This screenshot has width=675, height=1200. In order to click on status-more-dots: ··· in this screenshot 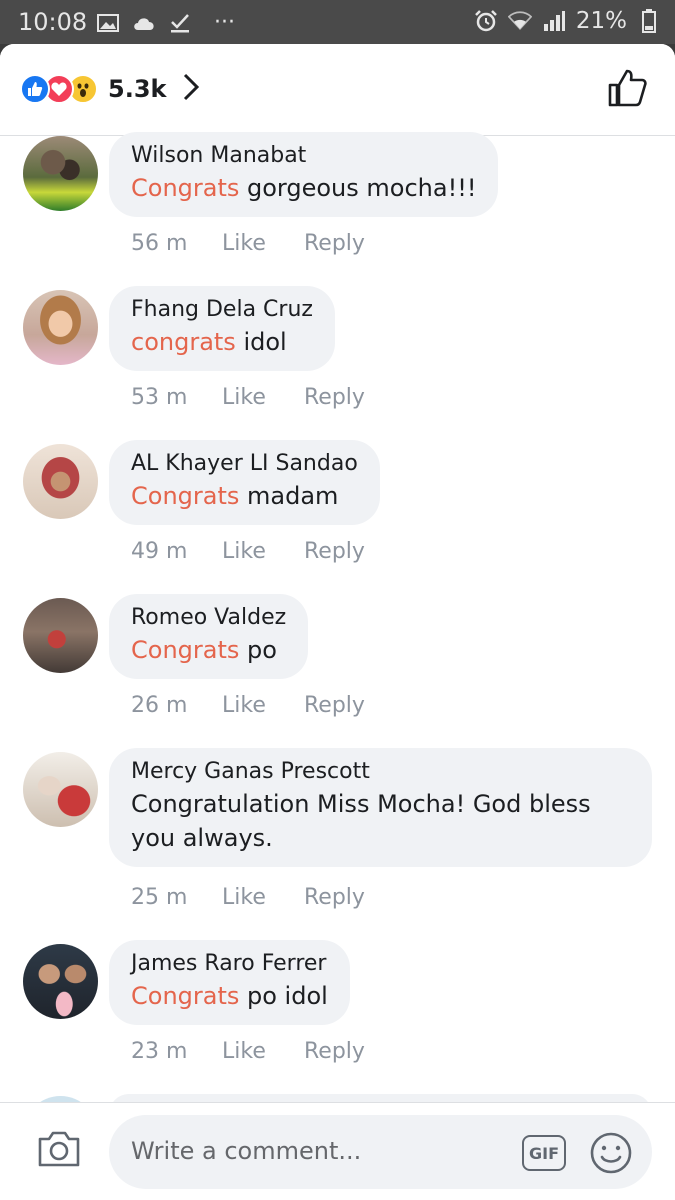, I will do `click(224, 22)`.